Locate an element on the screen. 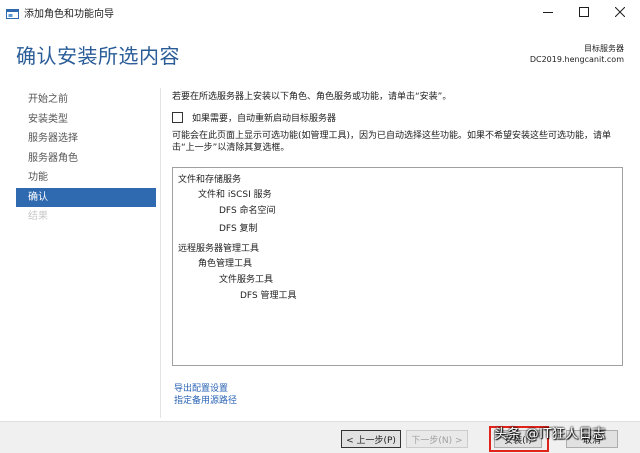 The width and height of the screenshot is (640, 453). auto-restart-label: 如果需要，自动重新启动目标服务器 is located at coordinates (264, 117).